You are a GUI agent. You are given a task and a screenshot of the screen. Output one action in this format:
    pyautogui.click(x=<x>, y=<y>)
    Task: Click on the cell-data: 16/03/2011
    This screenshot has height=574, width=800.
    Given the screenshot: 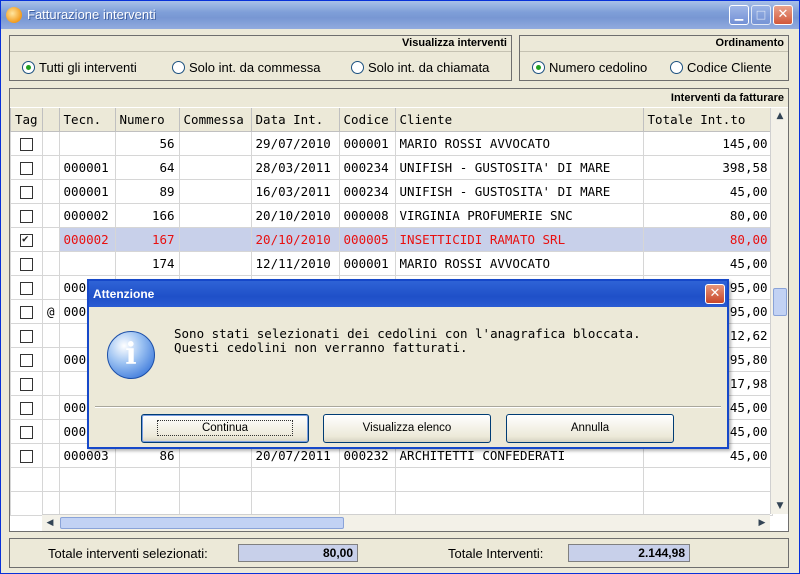 What is the action you would take?
    pyautogui.click(x=295, y=191)
    